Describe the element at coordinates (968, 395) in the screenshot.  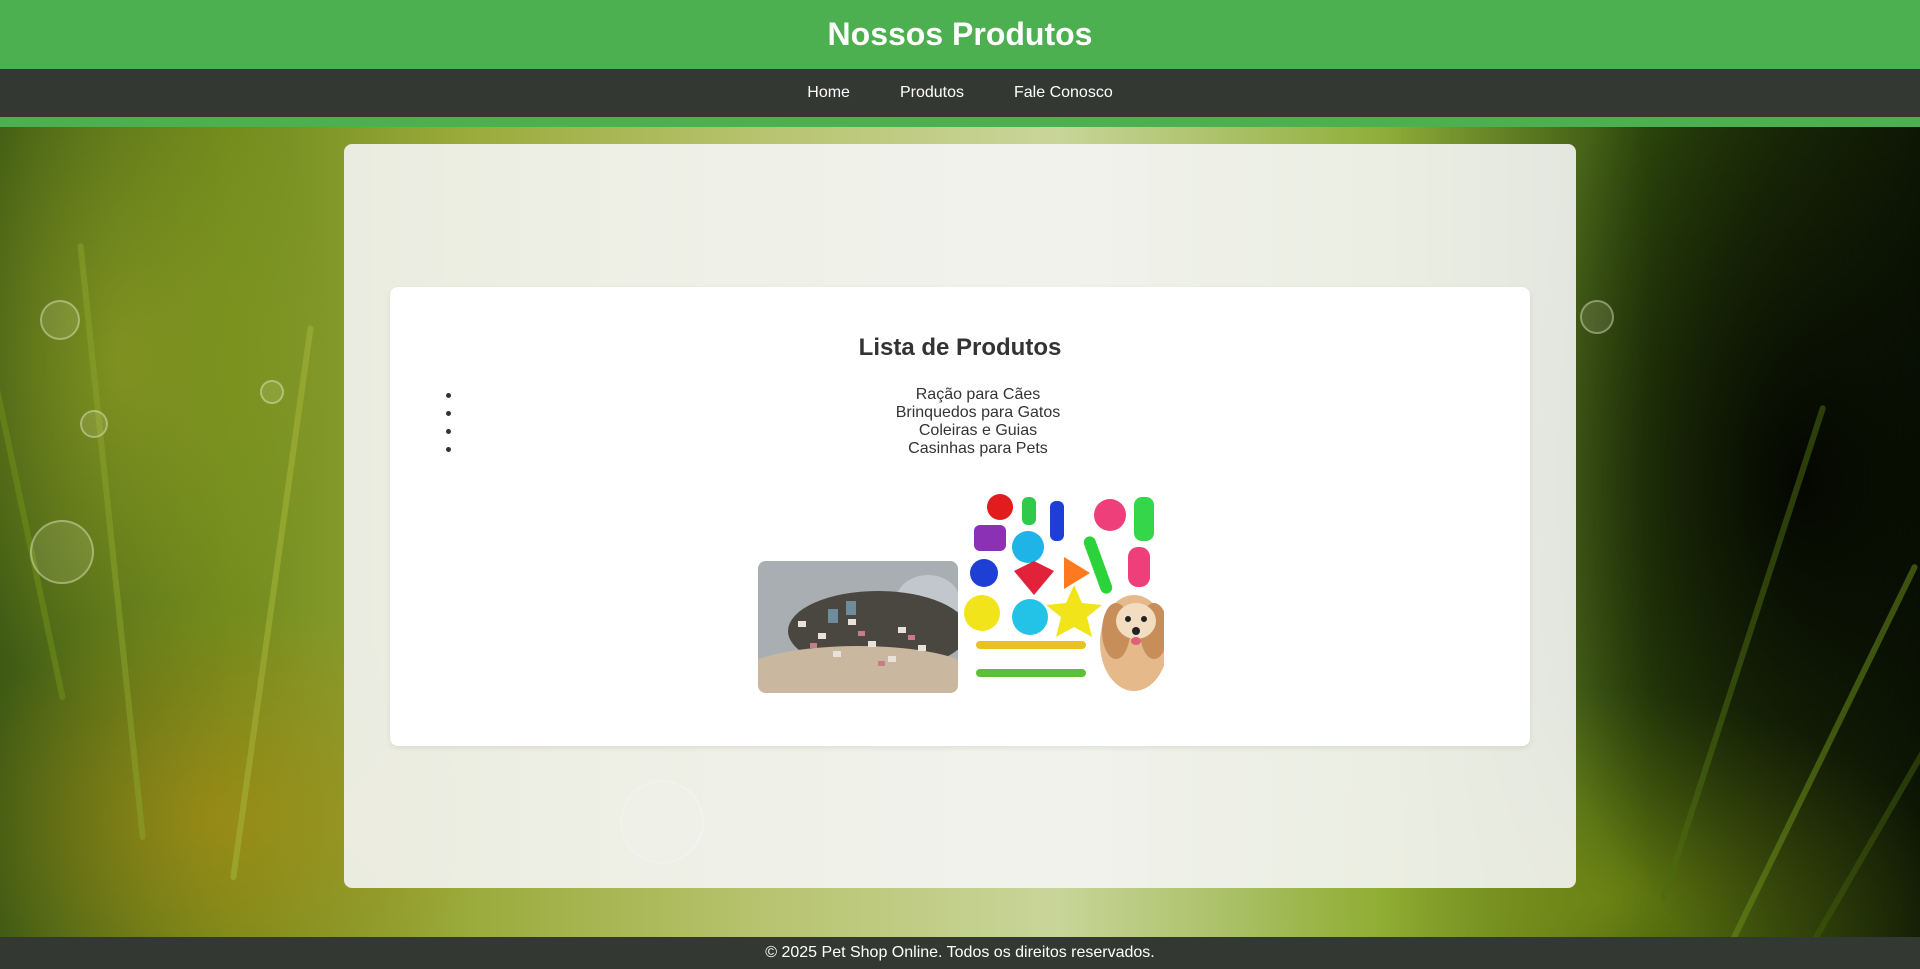
I see `list-item: Ração para Cães` at that location.